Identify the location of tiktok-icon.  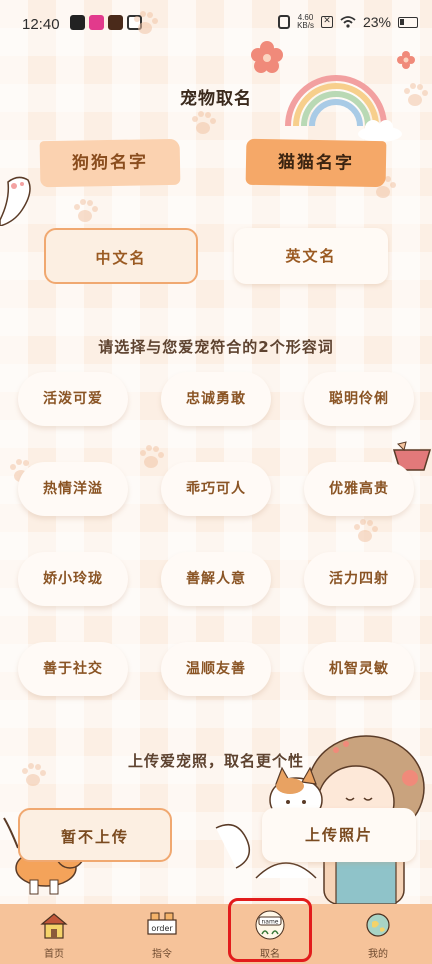
(77, 22).